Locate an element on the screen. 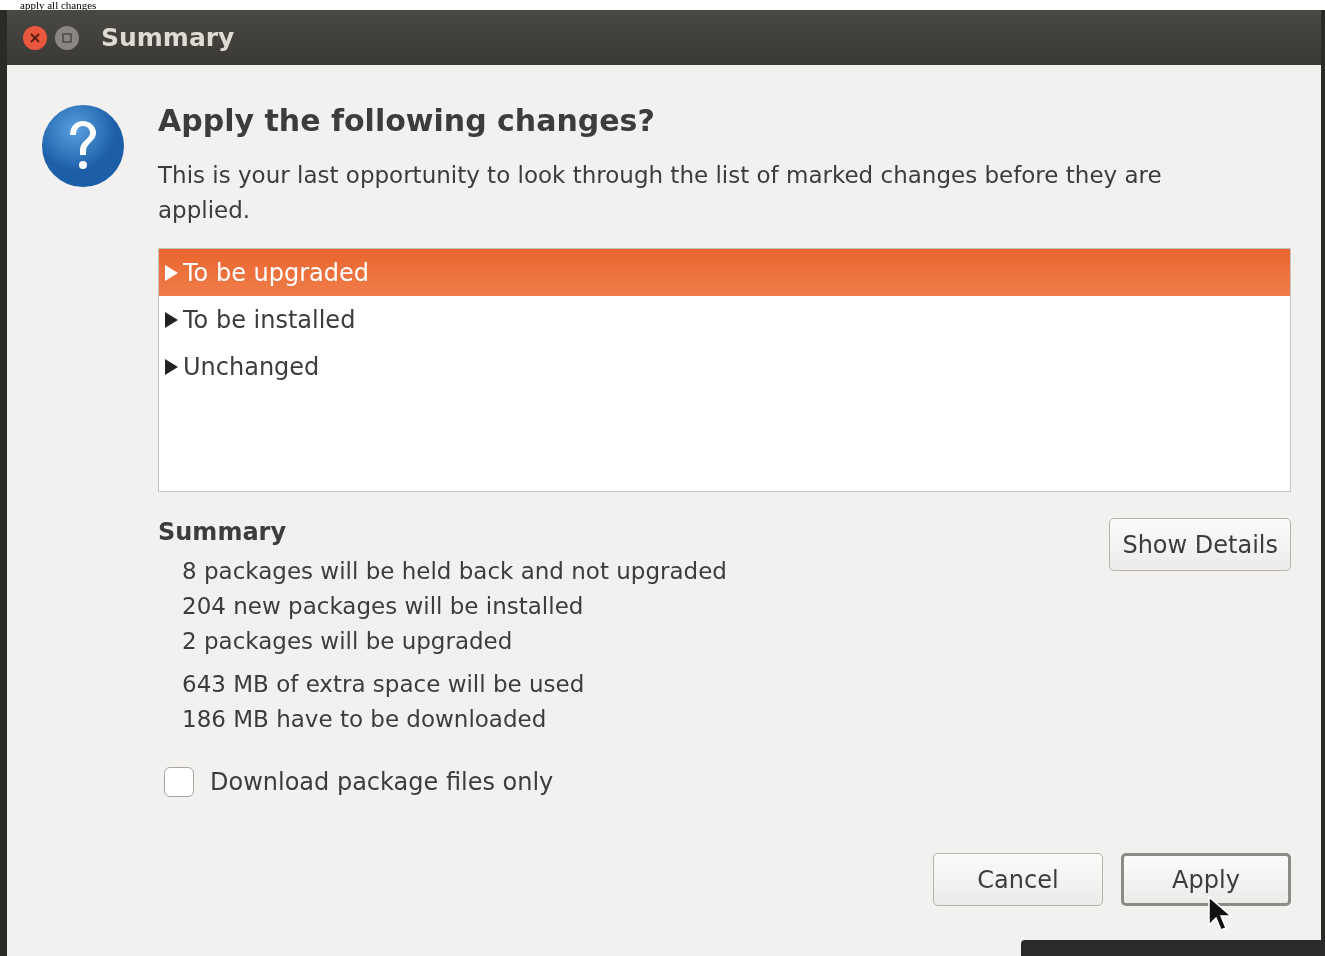  list-item: Unchanged is located at coordinates (724, 366).